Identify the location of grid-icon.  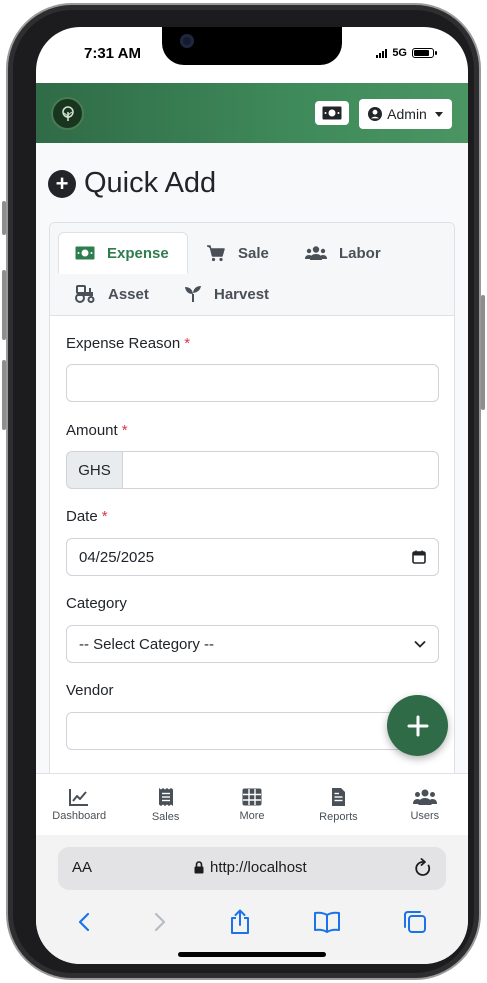
(252, 796).